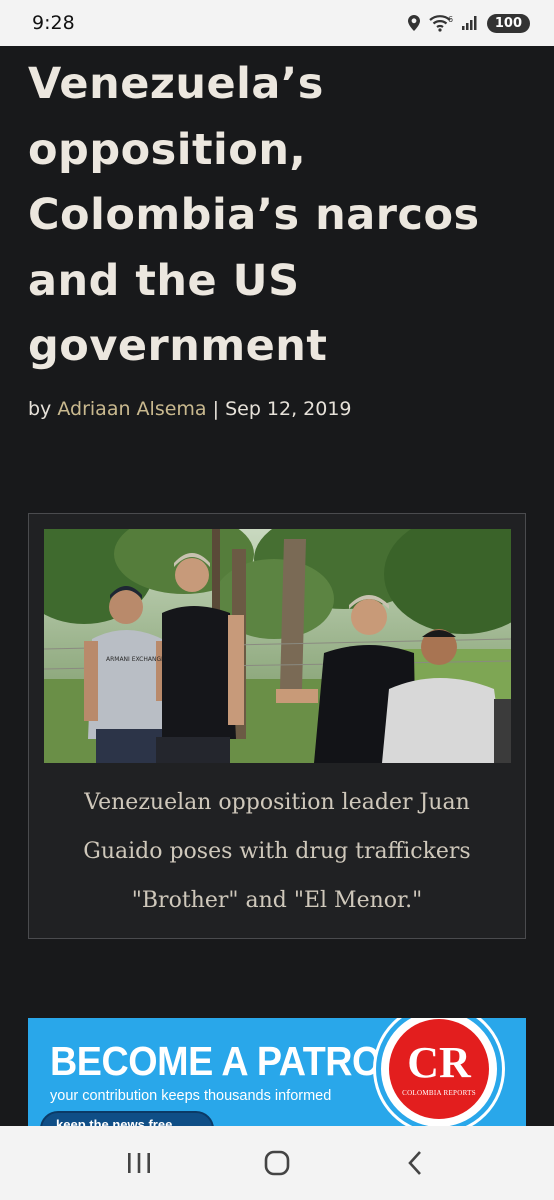  I want to click on byline: by Adriaan Alsema | Sep 12, 2019, so click(190, 409).